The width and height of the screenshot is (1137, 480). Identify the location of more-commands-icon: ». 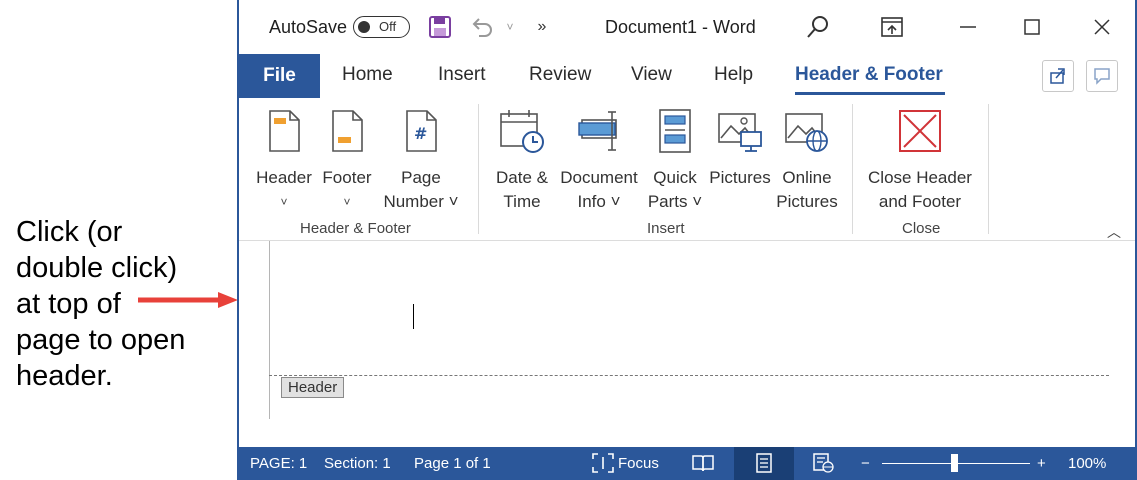
(542, 27).